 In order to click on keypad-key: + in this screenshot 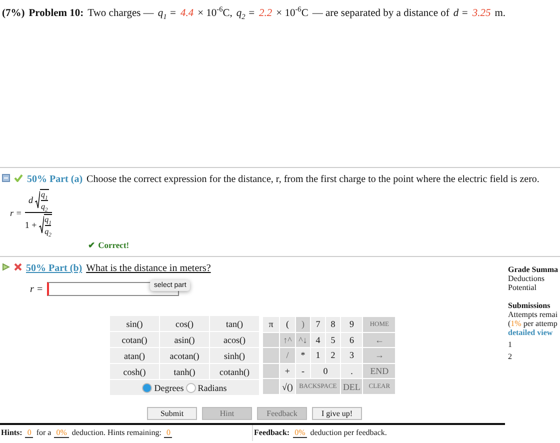, I will do `click(287, 371)`.